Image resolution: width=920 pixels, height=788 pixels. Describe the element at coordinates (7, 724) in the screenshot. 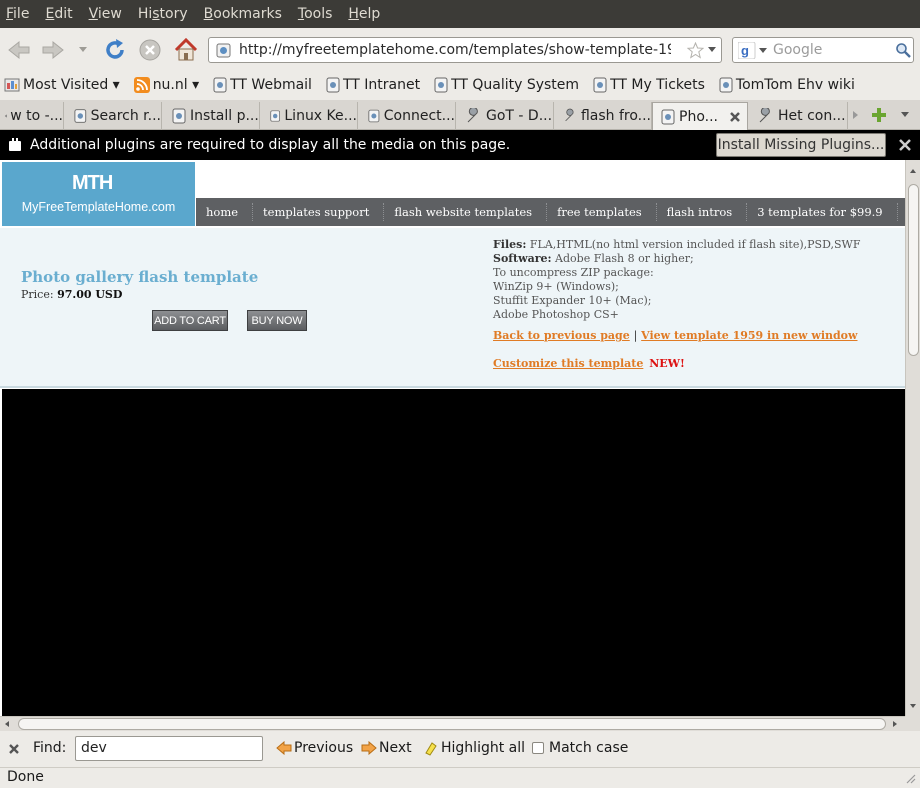

I see `scroll-left-icon` at that location.